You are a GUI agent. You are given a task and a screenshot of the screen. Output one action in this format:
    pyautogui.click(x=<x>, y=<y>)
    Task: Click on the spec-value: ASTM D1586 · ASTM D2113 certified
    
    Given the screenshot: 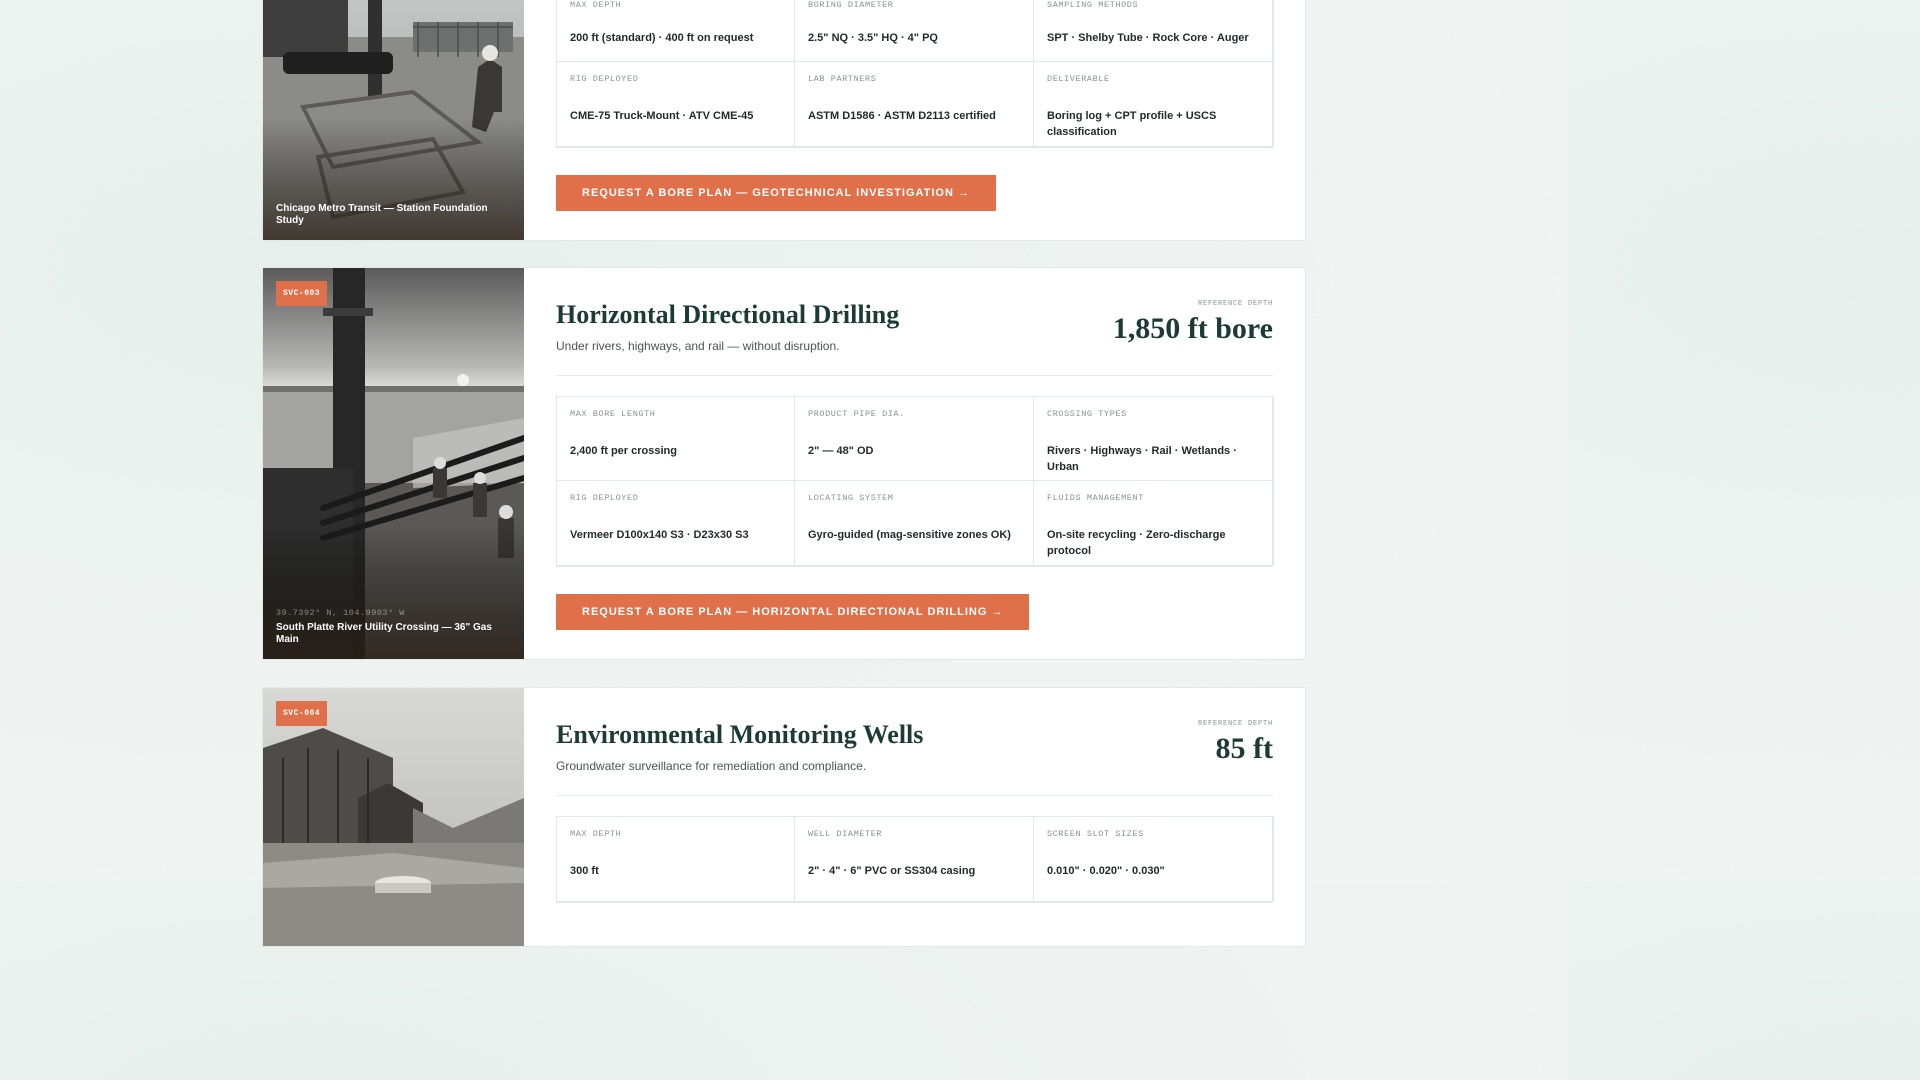 What is the action you would take?
    pyautogui.click(x=902, y=116)
    